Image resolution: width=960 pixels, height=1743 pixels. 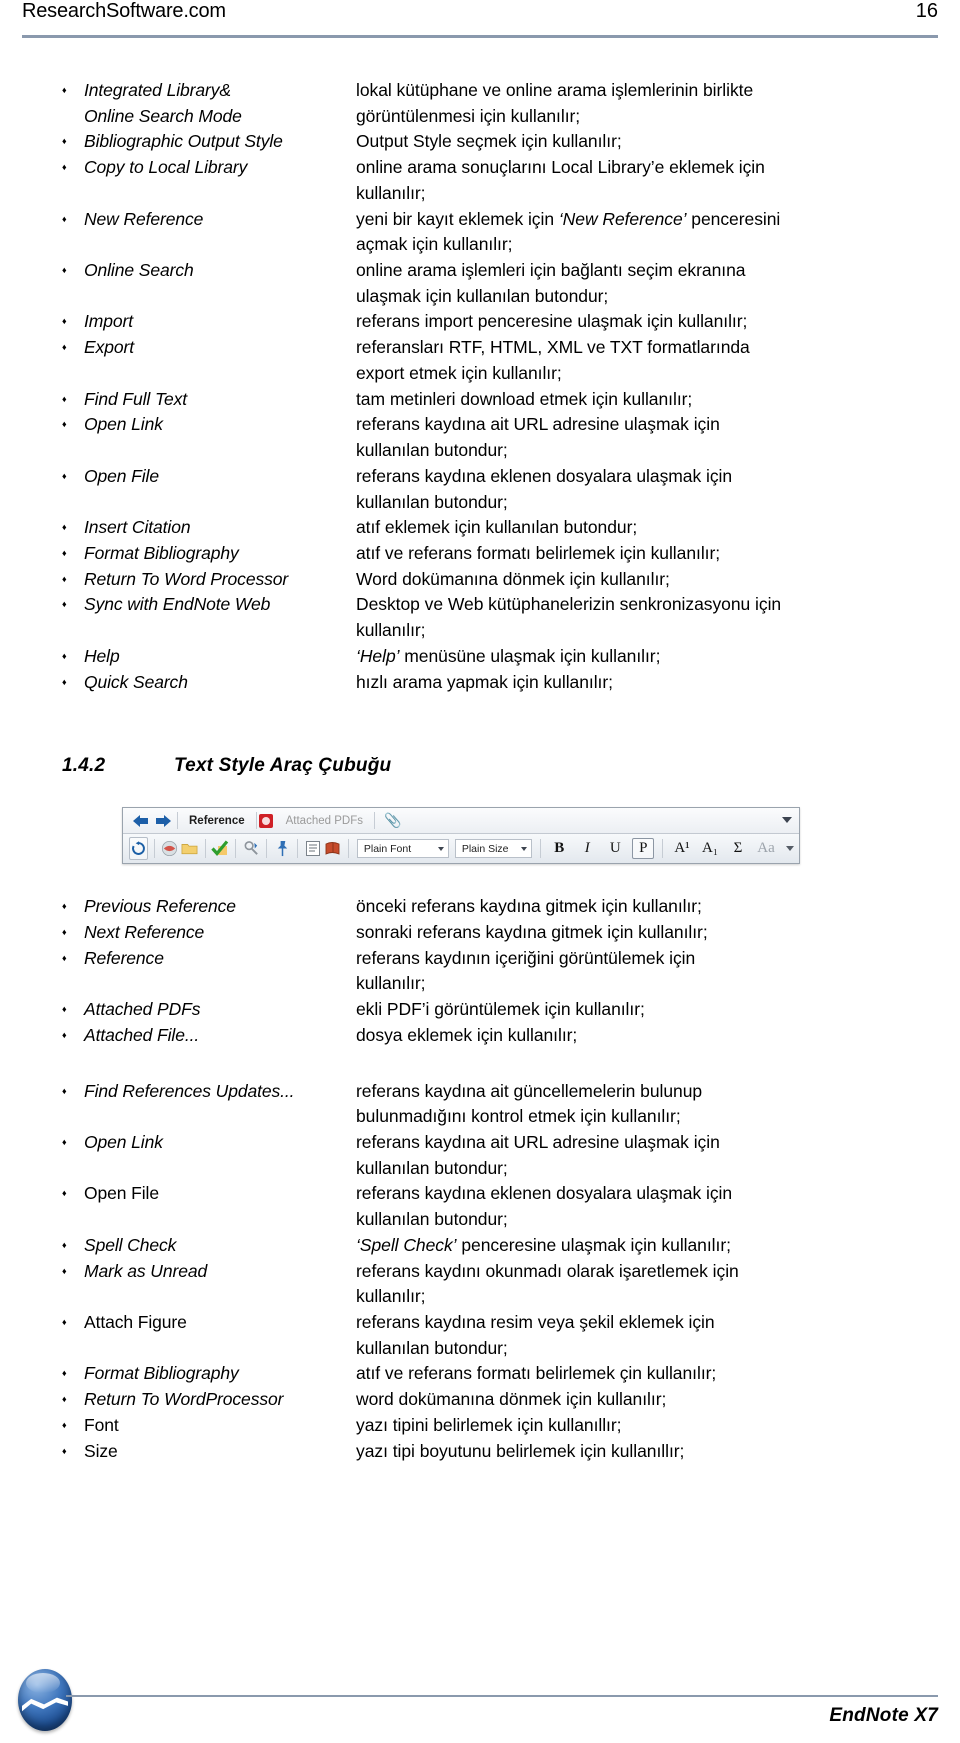 I want to click on online-link-icon, so click(x=169, y=848).